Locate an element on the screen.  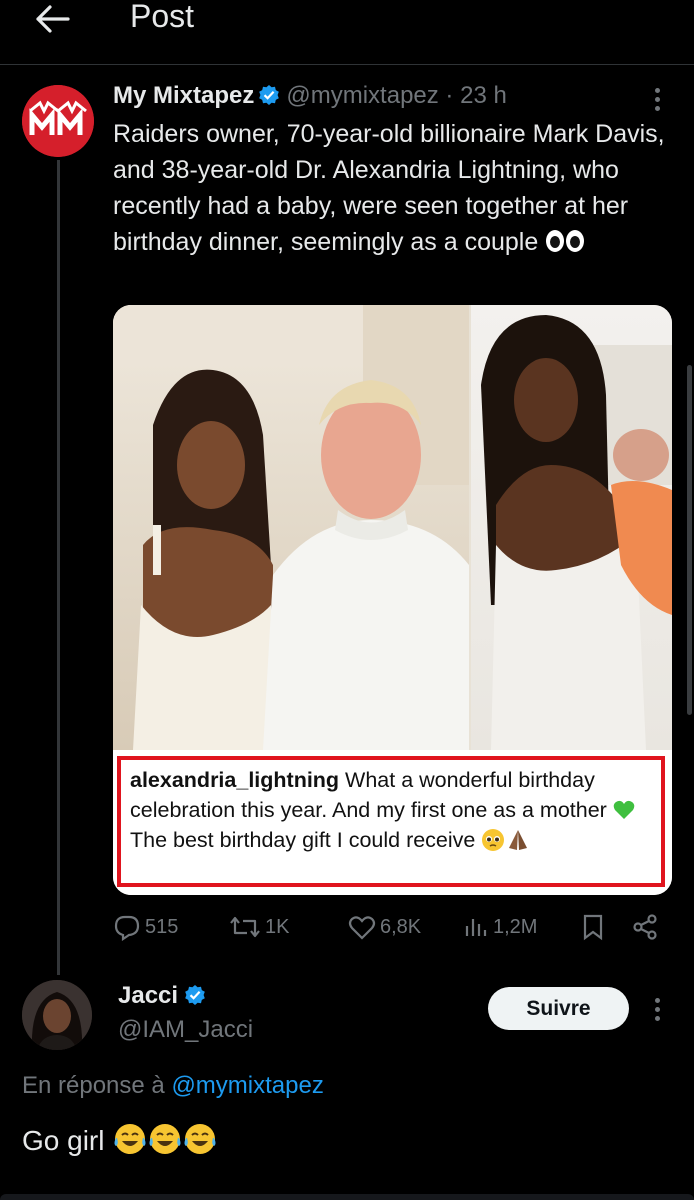
more-options-icon is located at coordinates (658, 101).